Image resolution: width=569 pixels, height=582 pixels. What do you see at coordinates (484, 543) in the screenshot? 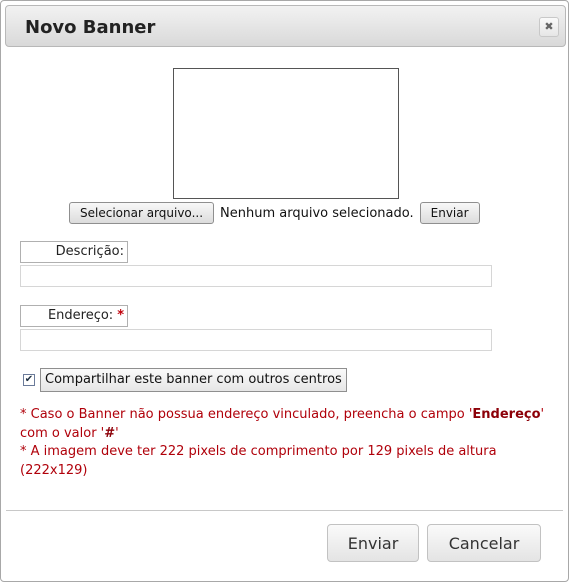
I see `cancel-button: Cancelar` at bounding box center [484, 543].